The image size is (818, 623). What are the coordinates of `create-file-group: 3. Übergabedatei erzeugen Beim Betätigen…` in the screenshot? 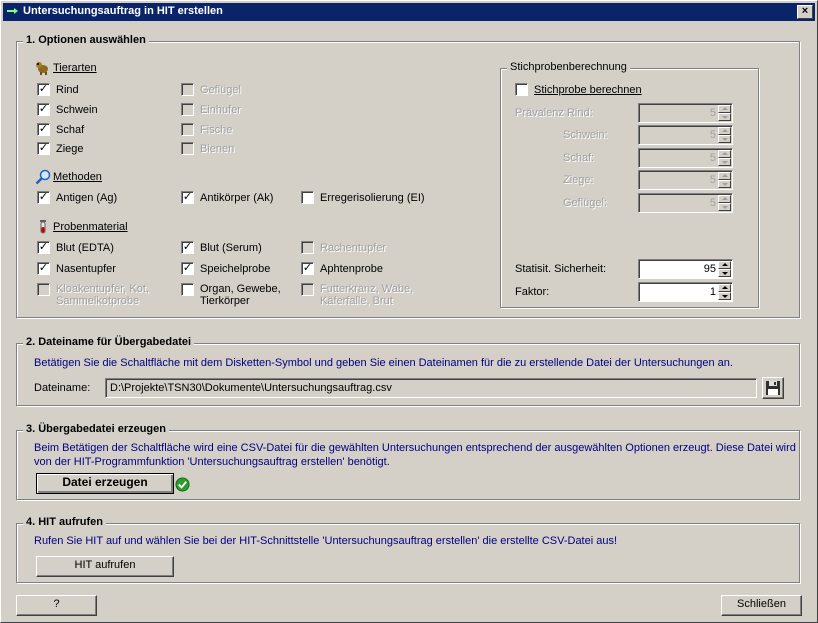 It's located at (408, 461).